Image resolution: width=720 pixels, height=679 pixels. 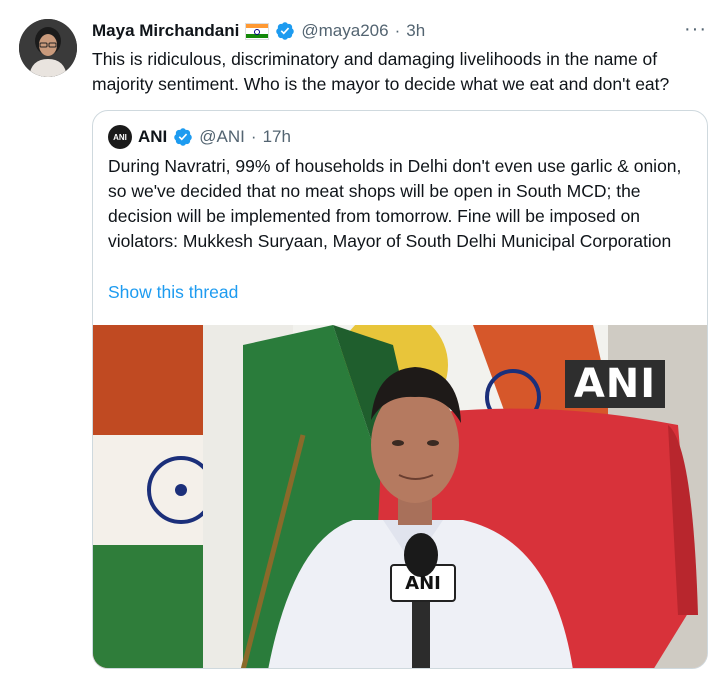 I want to click on tweet-header: Maya Mirchandani @maya206 · 3h, so click(x=258, y=31).